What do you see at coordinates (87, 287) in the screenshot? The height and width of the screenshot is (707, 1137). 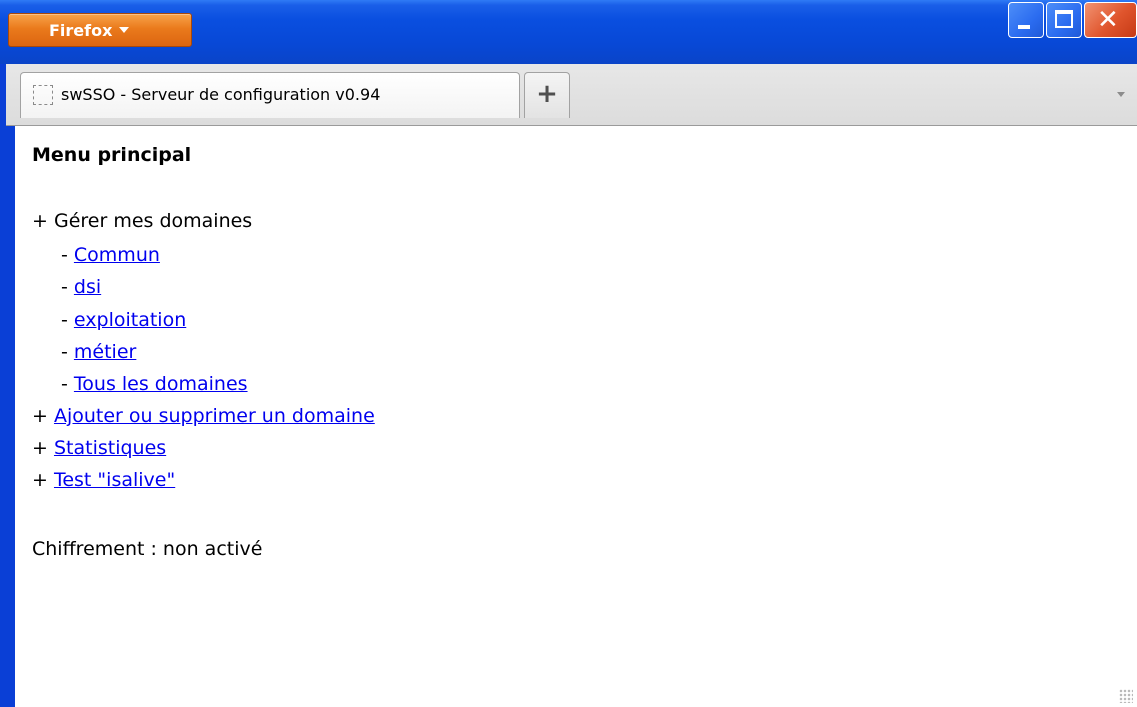 I see `domain-link-dsi: dsi` at bounding box center [87, 287].